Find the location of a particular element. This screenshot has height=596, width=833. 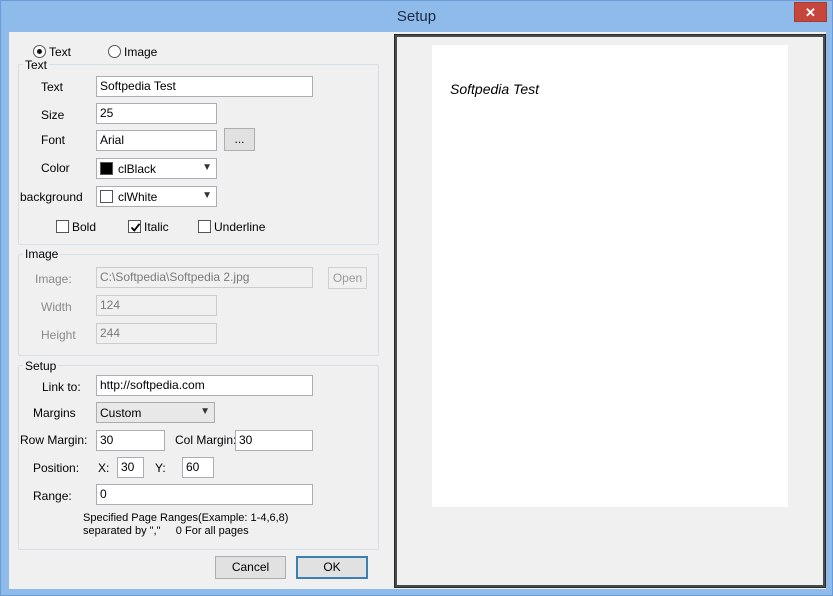

text-mode-label: Text is located at coordinates (60, 52).